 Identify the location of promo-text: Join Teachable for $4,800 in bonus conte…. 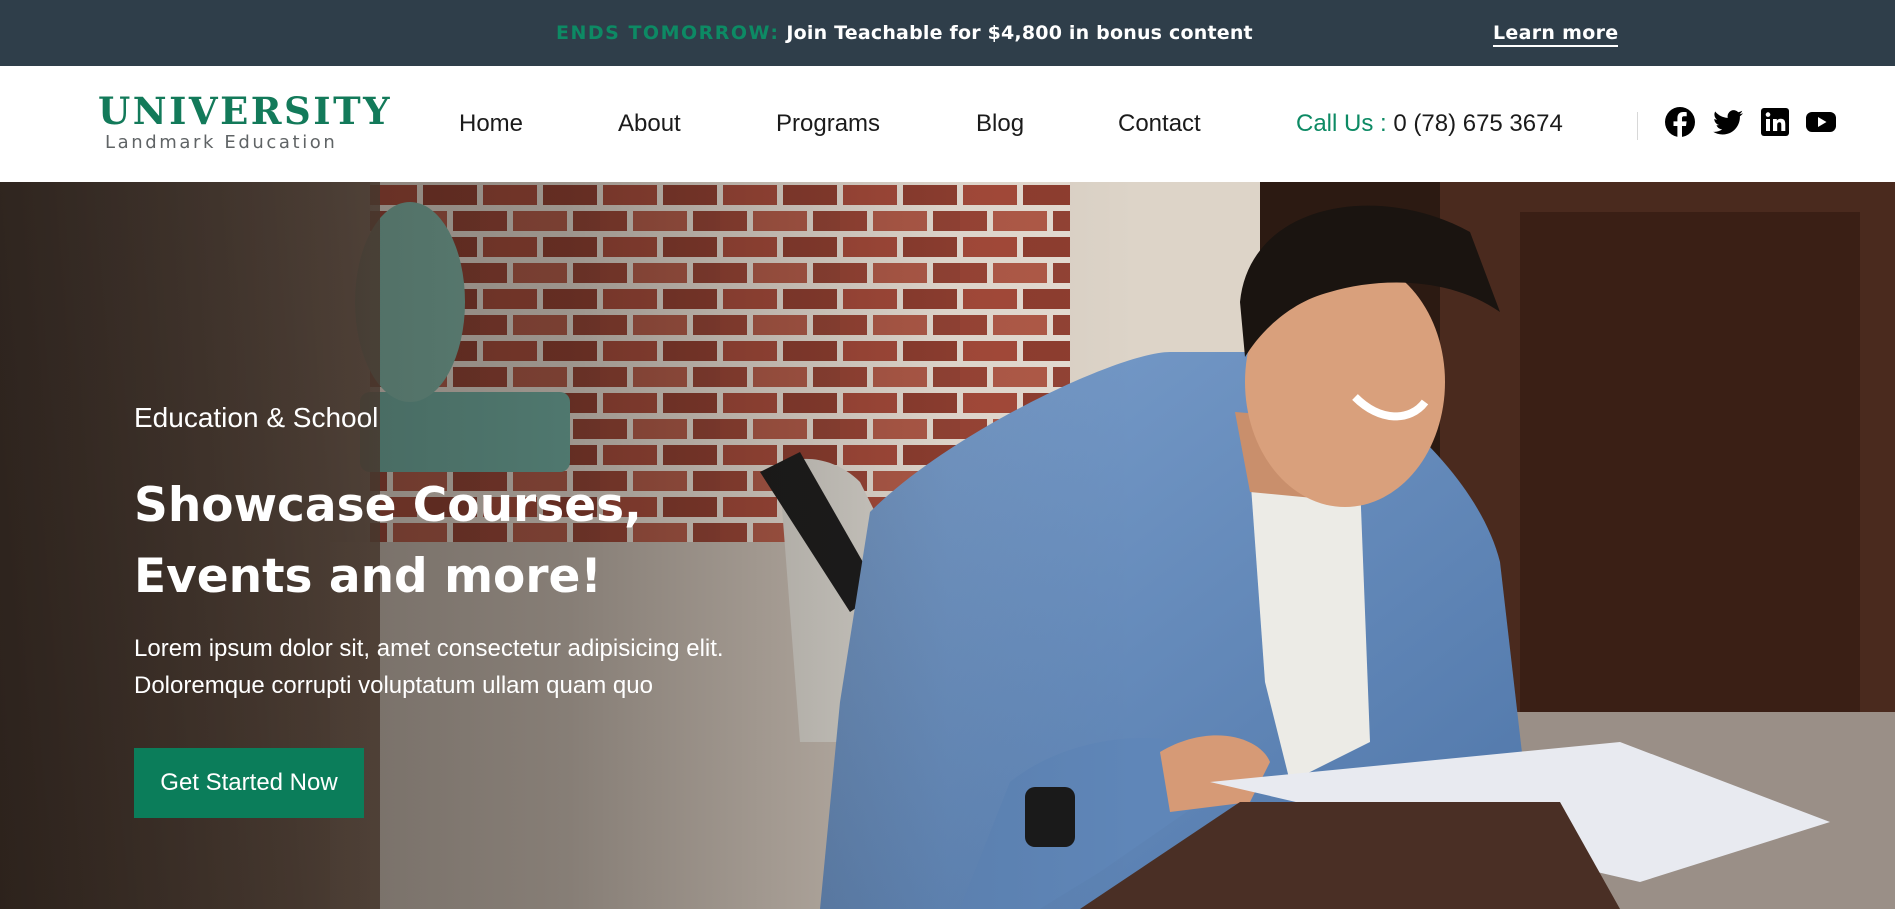
(1019, 33).